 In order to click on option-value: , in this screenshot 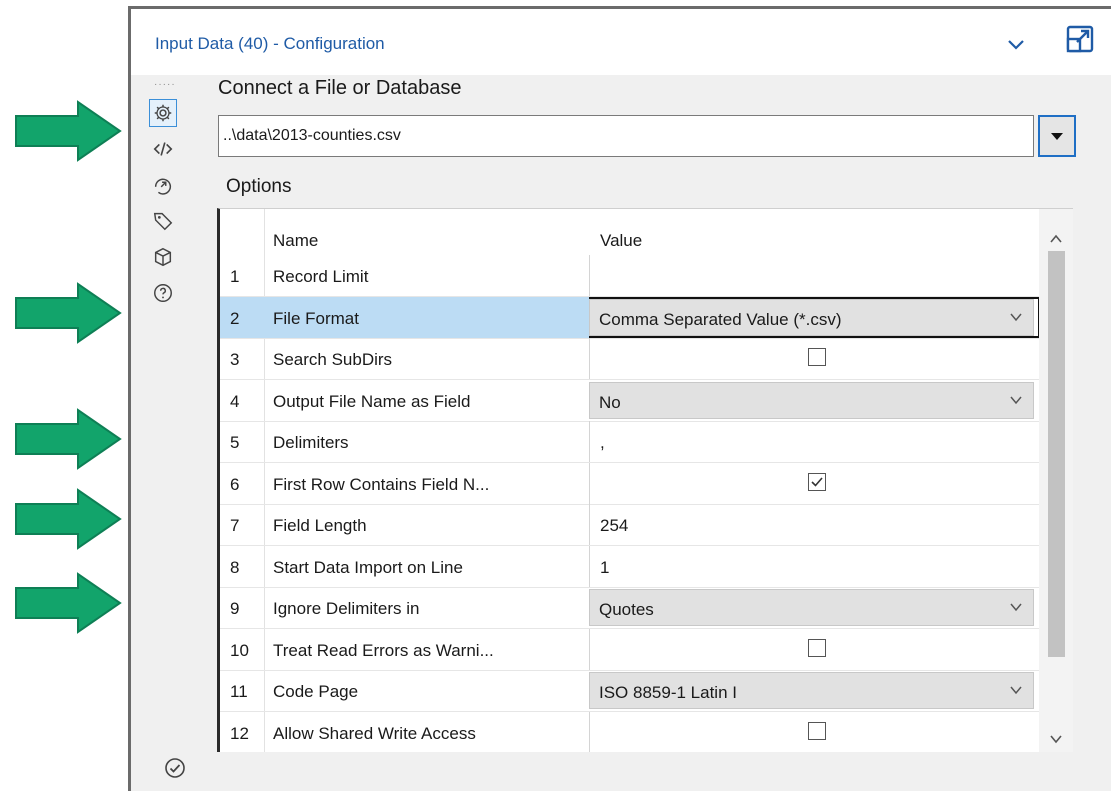, I will do `click(602, 442)`.